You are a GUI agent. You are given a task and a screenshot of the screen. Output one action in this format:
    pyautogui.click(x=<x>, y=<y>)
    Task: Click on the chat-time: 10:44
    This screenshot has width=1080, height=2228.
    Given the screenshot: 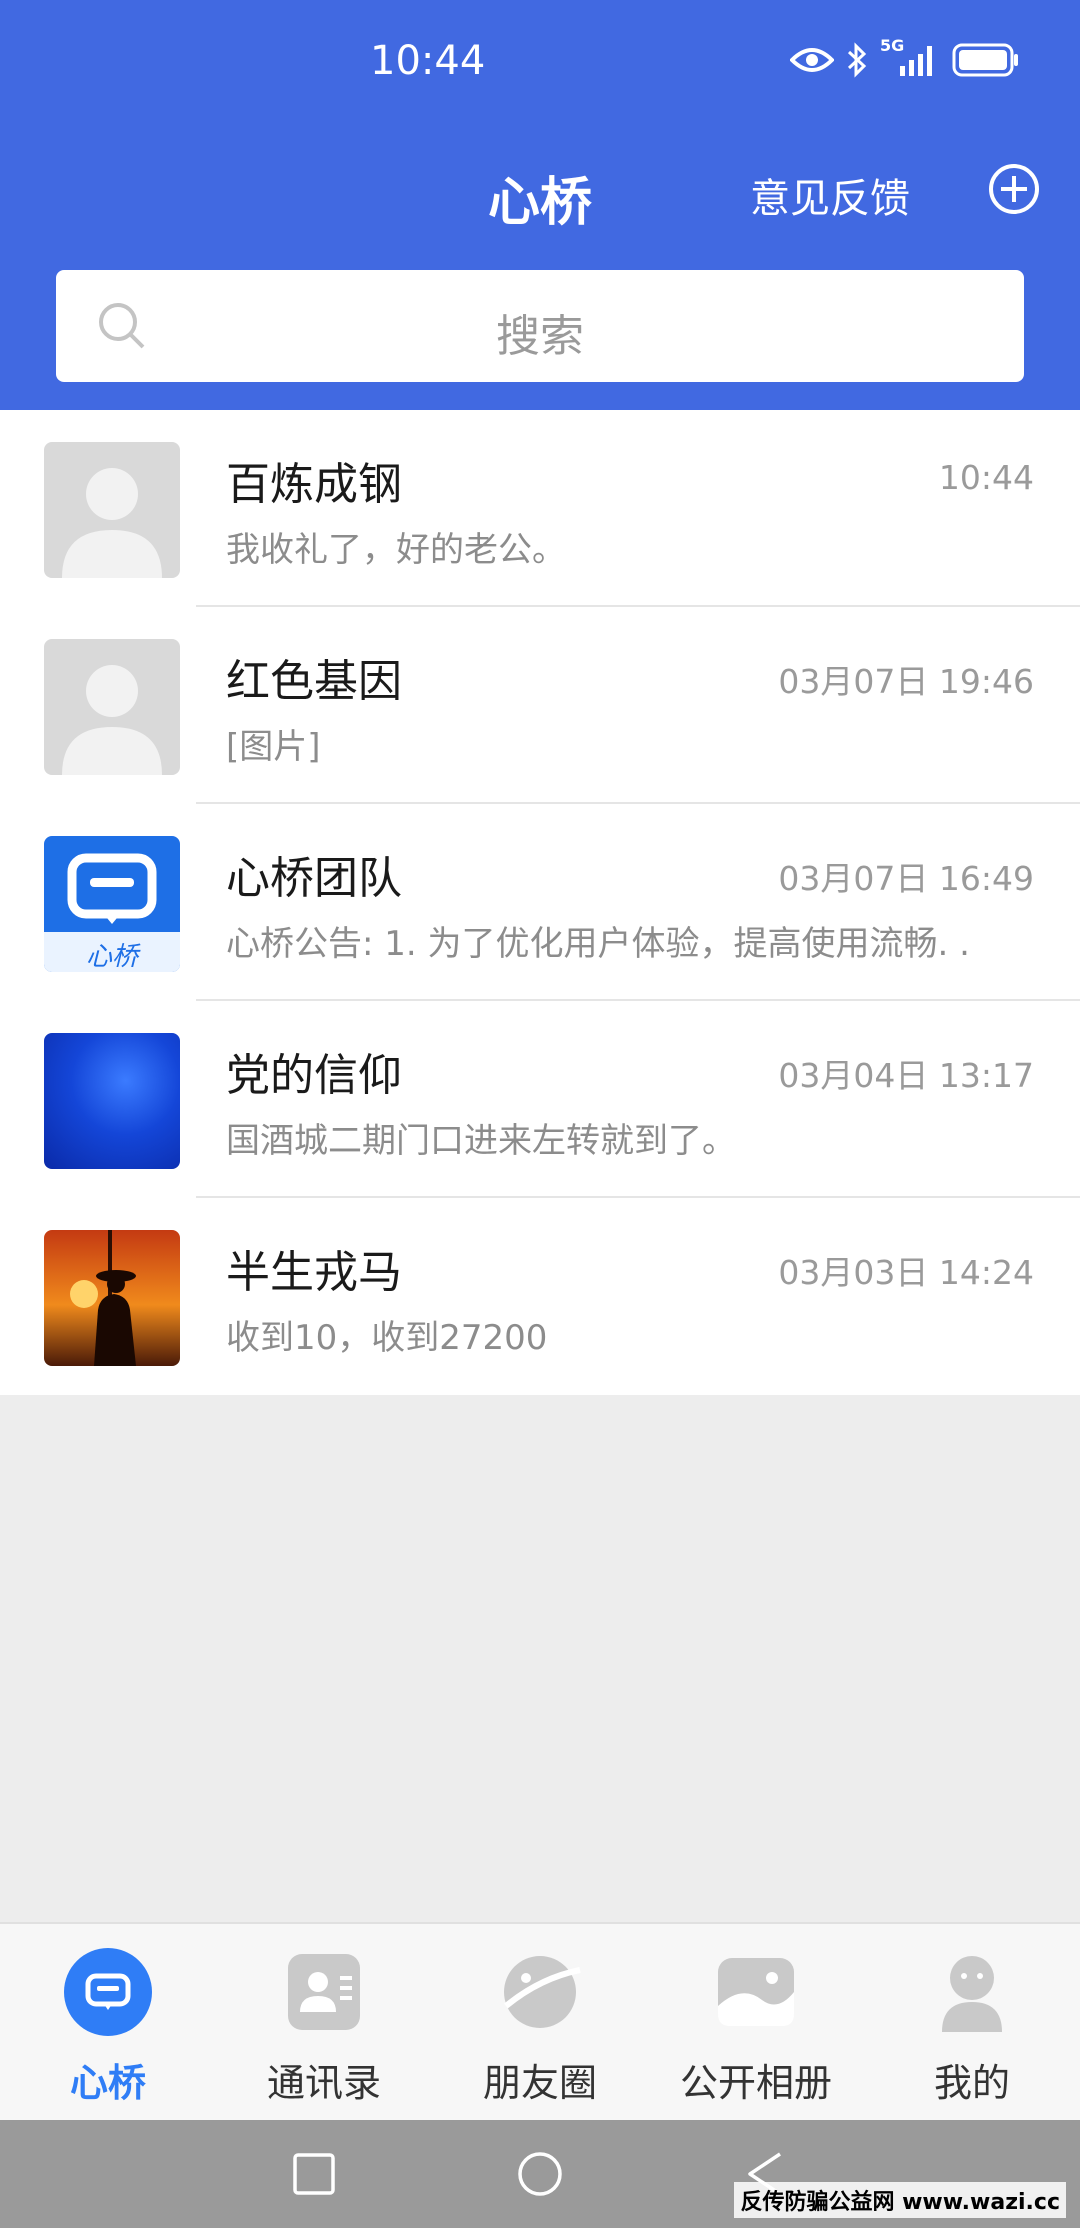 What is the action you would take?
    pyautogui.click(x=986, y=477)
    